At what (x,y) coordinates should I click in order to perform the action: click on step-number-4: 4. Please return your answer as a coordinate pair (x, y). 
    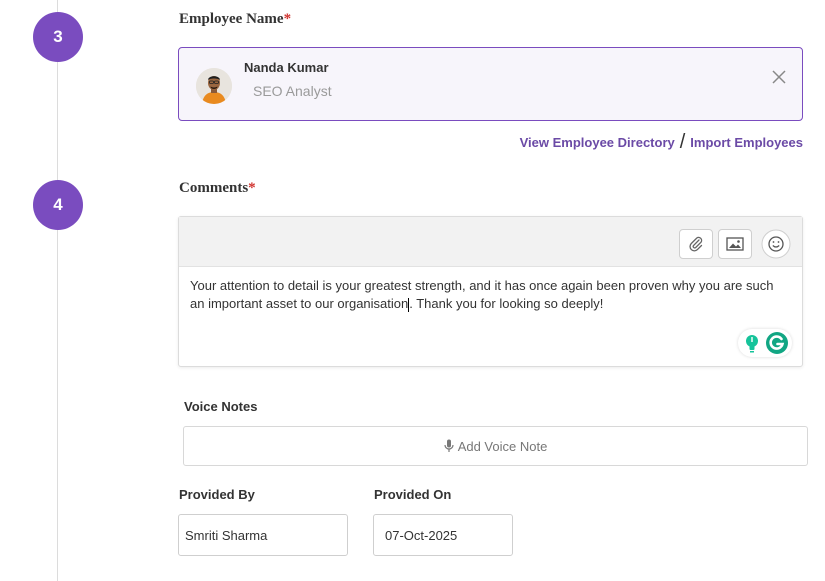
    Looking at the image, I should click on (58, 205).